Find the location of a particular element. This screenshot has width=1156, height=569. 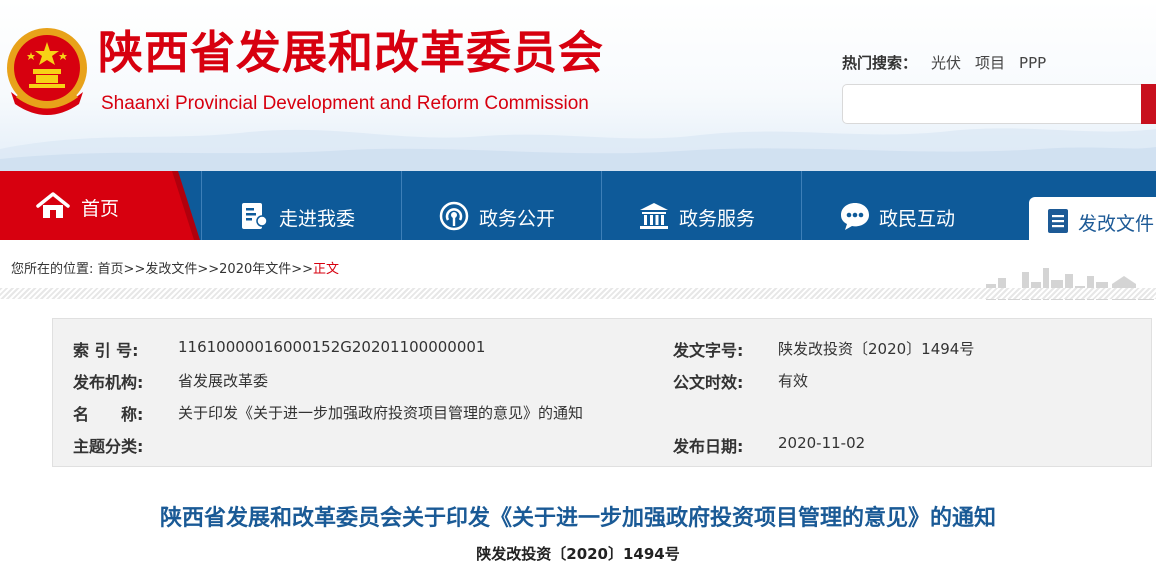

home-icon is located at coordinates (53, 205).